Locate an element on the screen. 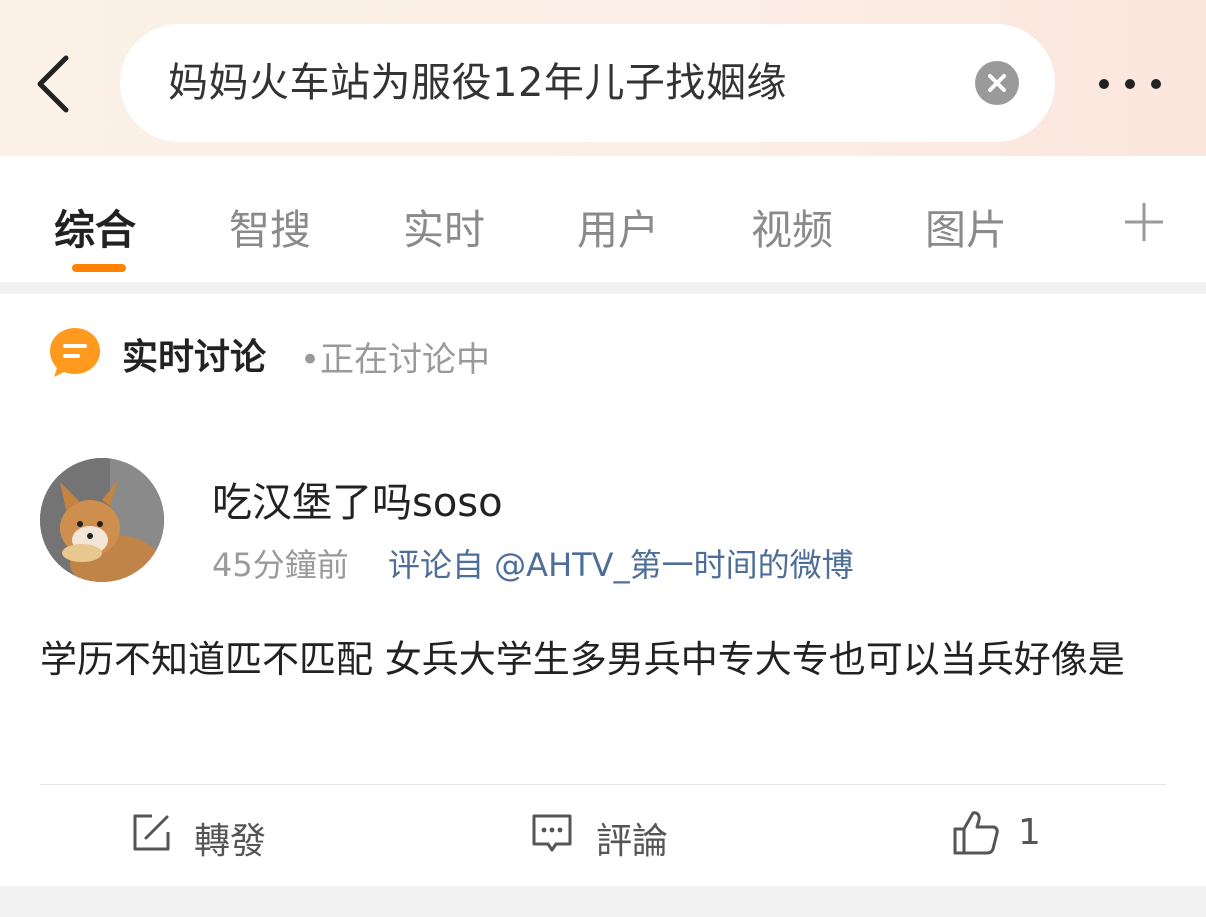 The width and height of the screenshot is (1206, 917). comment-button: 評論 is located at coordinates (610, 834).